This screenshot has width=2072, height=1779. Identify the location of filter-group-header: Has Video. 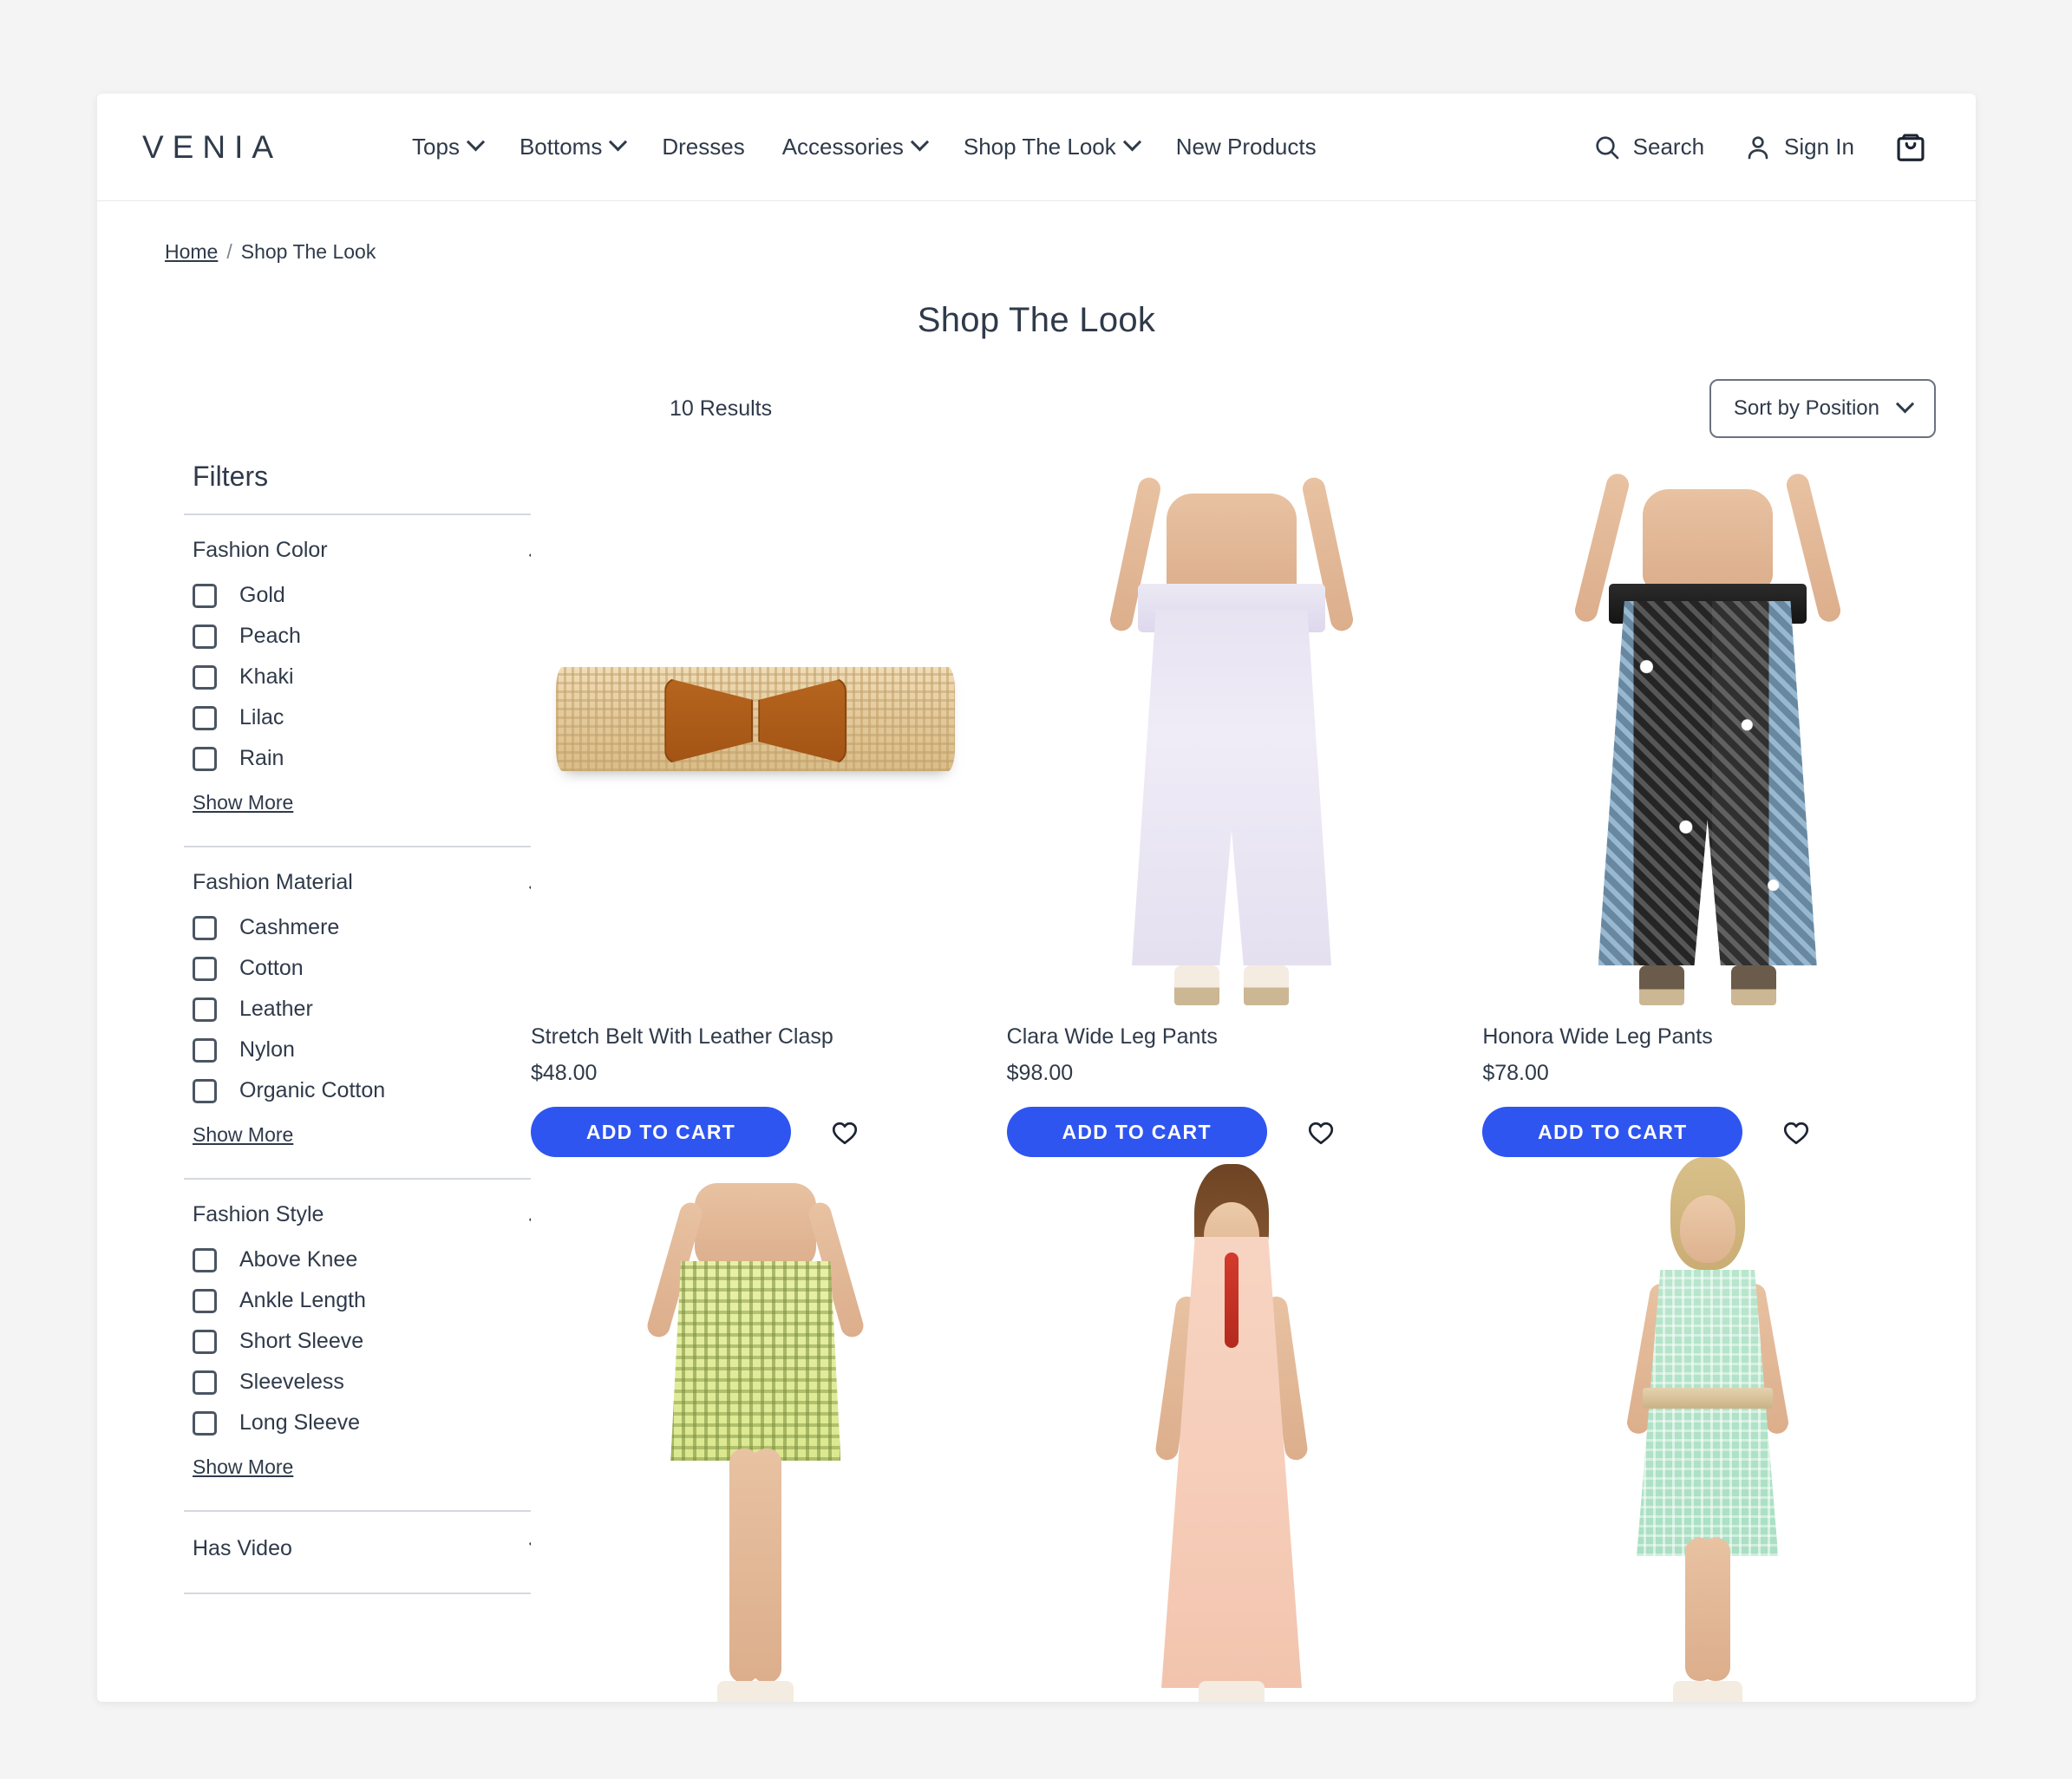
(371, 1547).